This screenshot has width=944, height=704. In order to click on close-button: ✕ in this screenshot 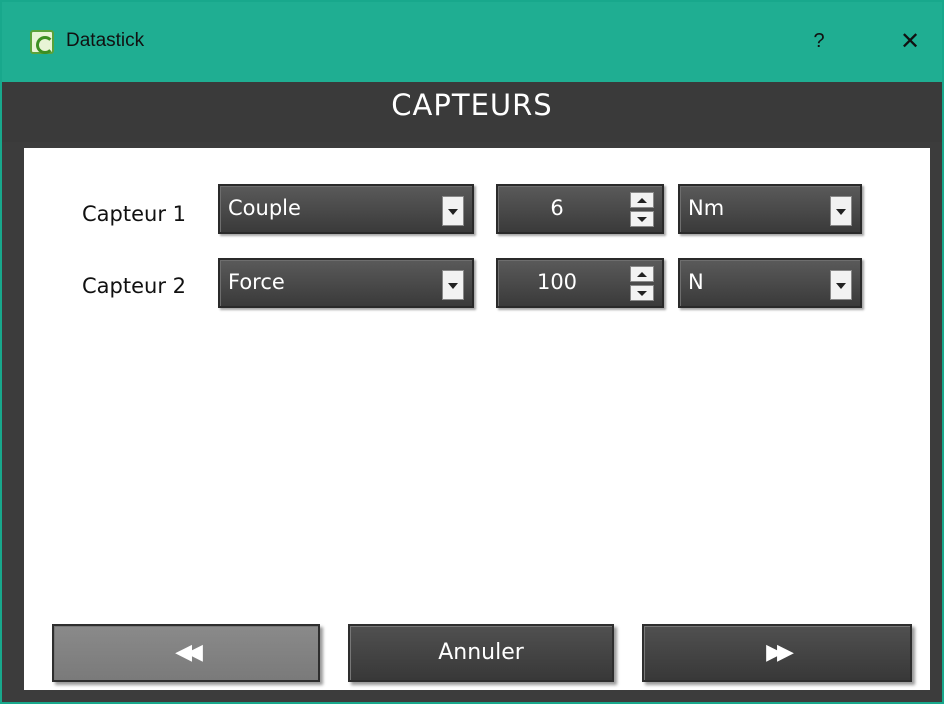, I will do `click(910, 41)`.